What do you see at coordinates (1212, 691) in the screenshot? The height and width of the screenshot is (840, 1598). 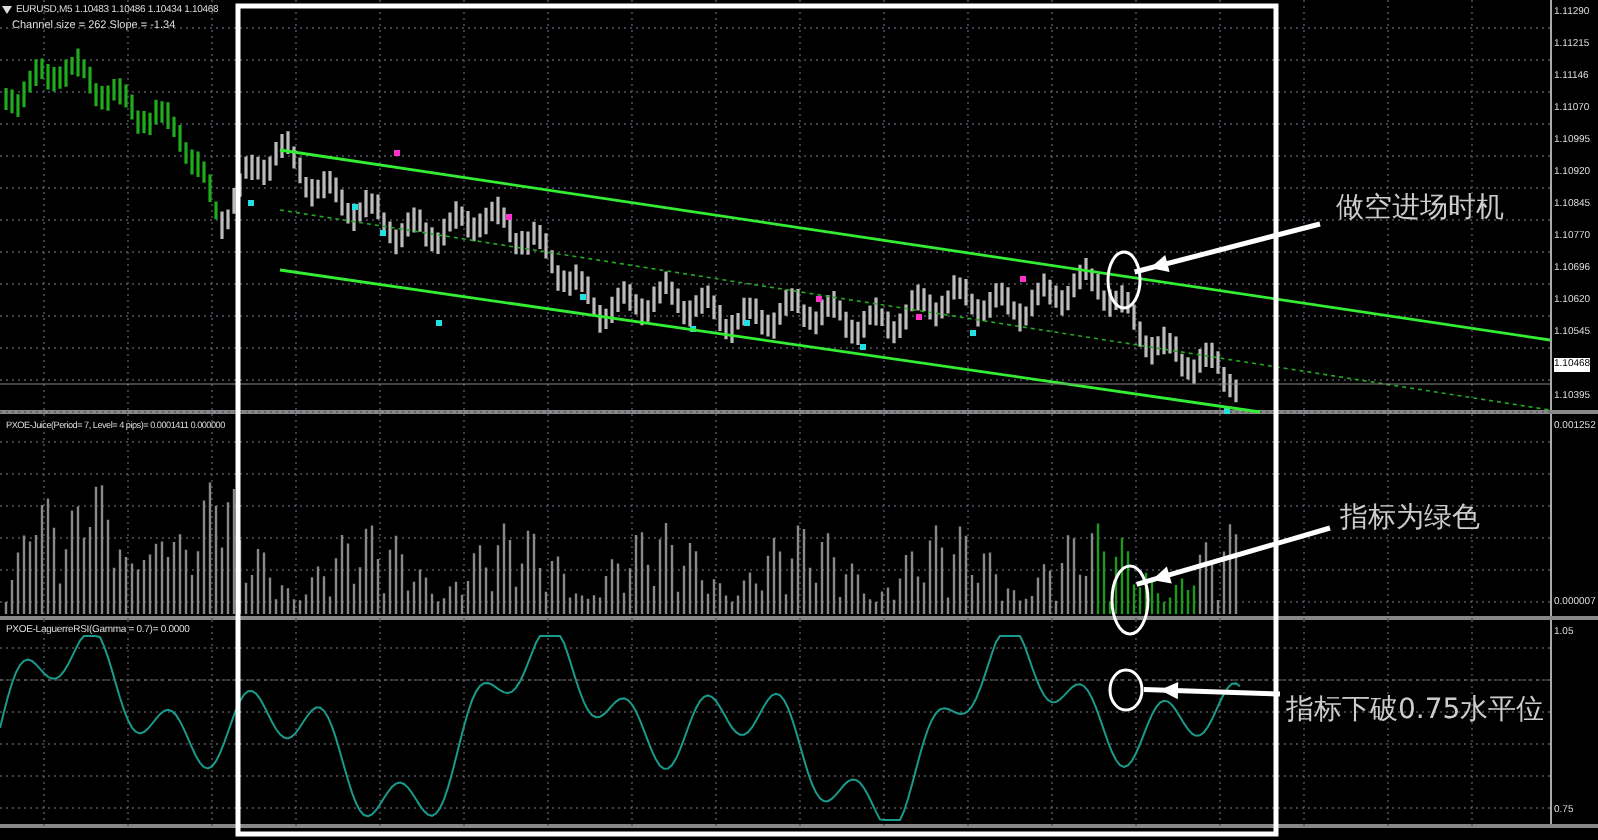 I see `arrow` at bounding box center [1212, 691].